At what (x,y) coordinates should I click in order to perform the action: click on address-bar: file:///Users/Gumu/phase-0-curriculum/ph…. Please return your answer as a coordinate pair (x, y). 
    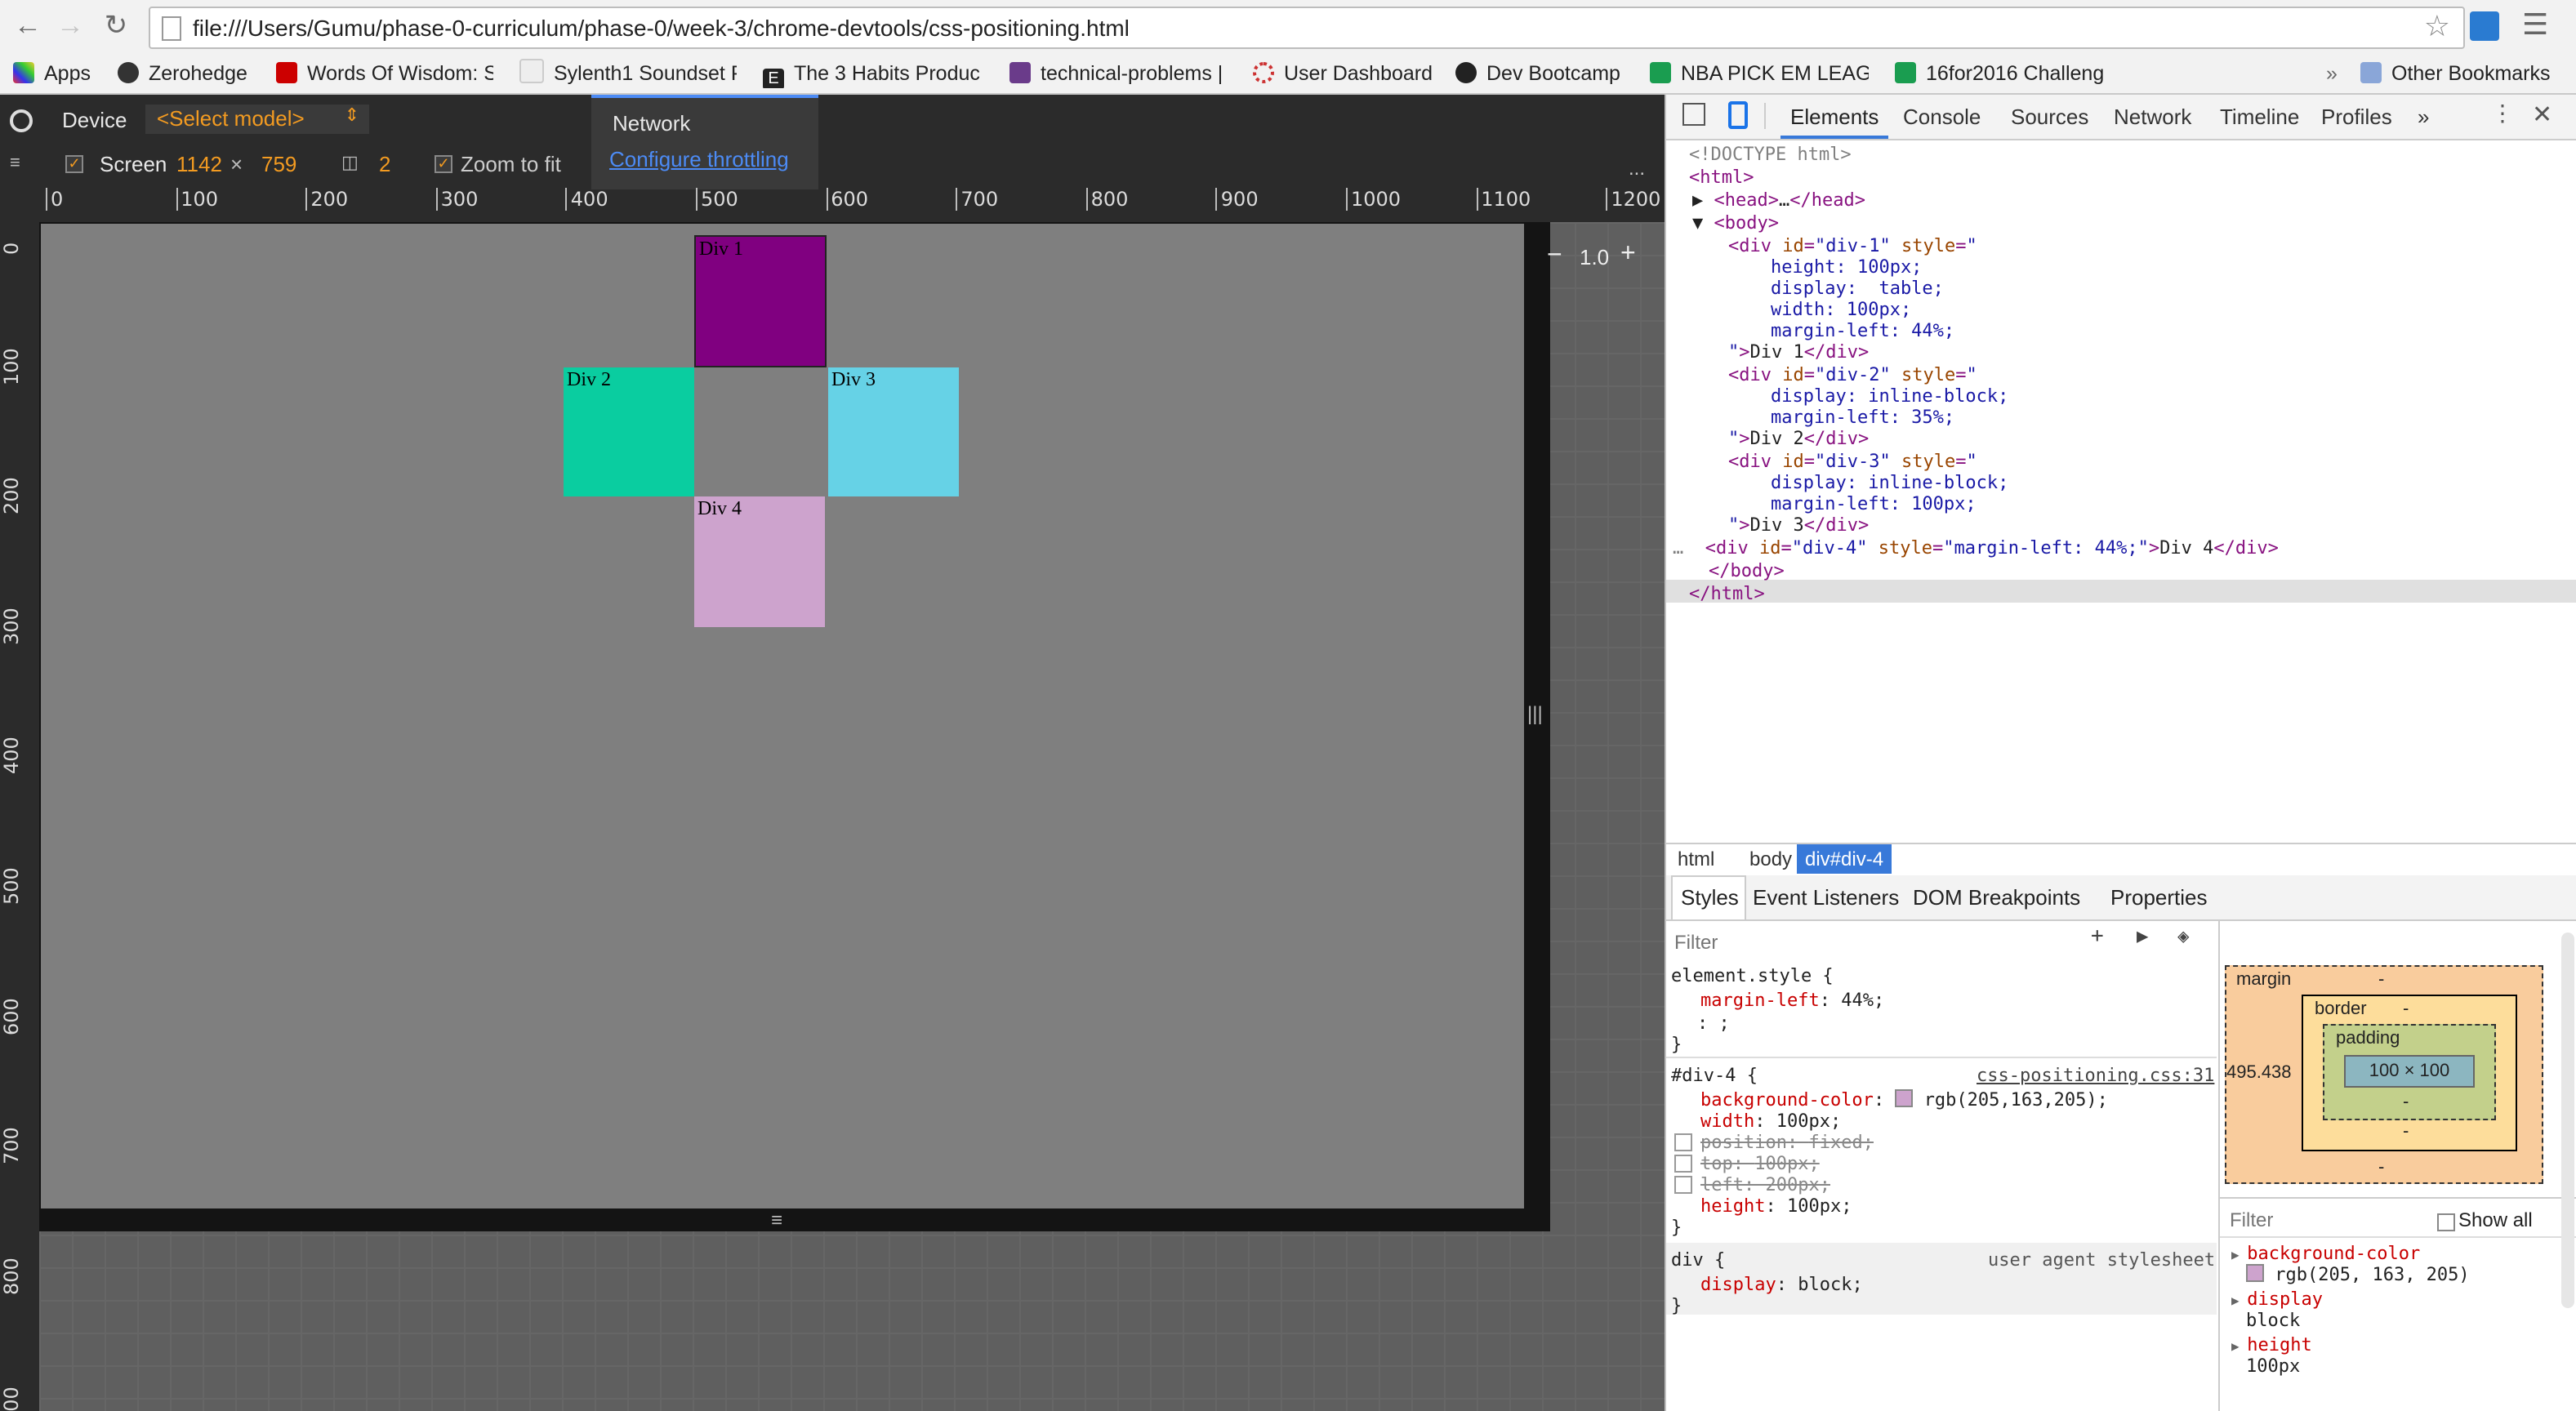
    Looking at the image, I should click on (1307, 28).